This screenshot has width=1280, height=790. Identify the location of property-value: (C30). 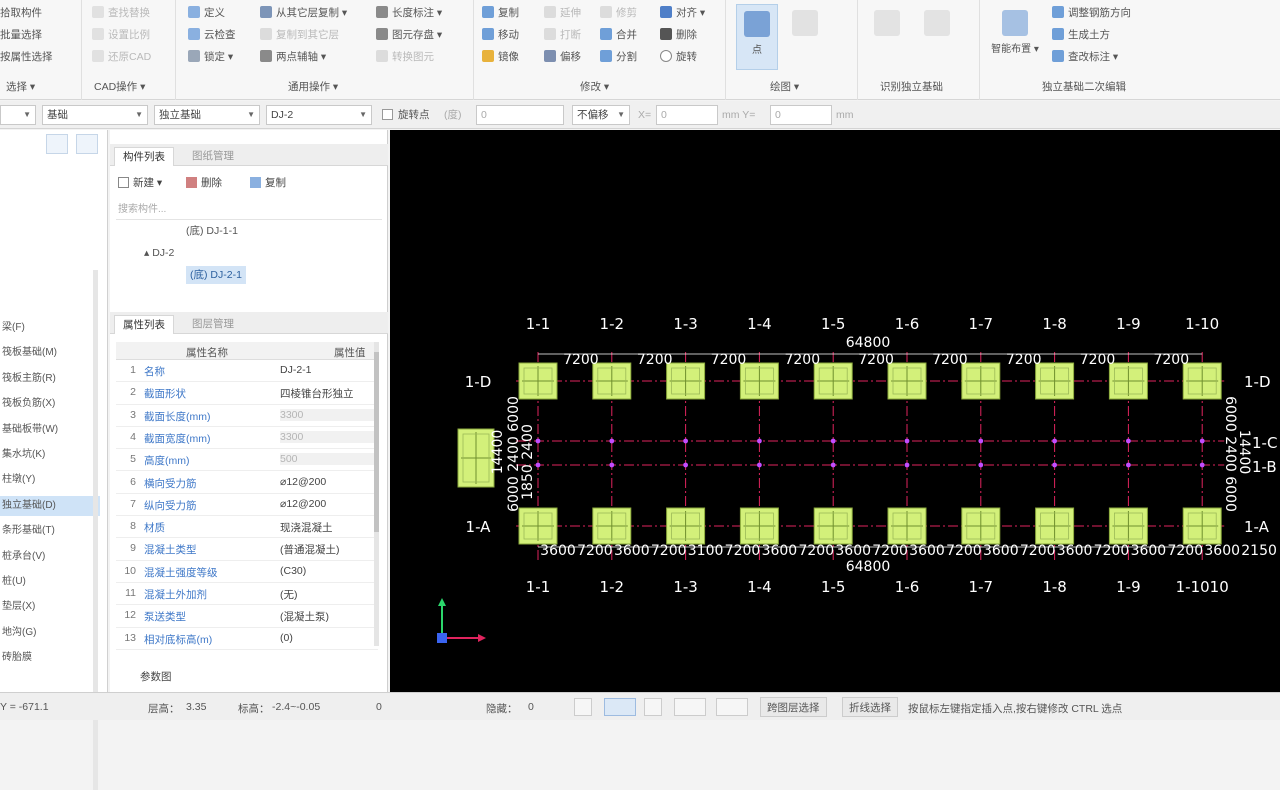
(328, 571).